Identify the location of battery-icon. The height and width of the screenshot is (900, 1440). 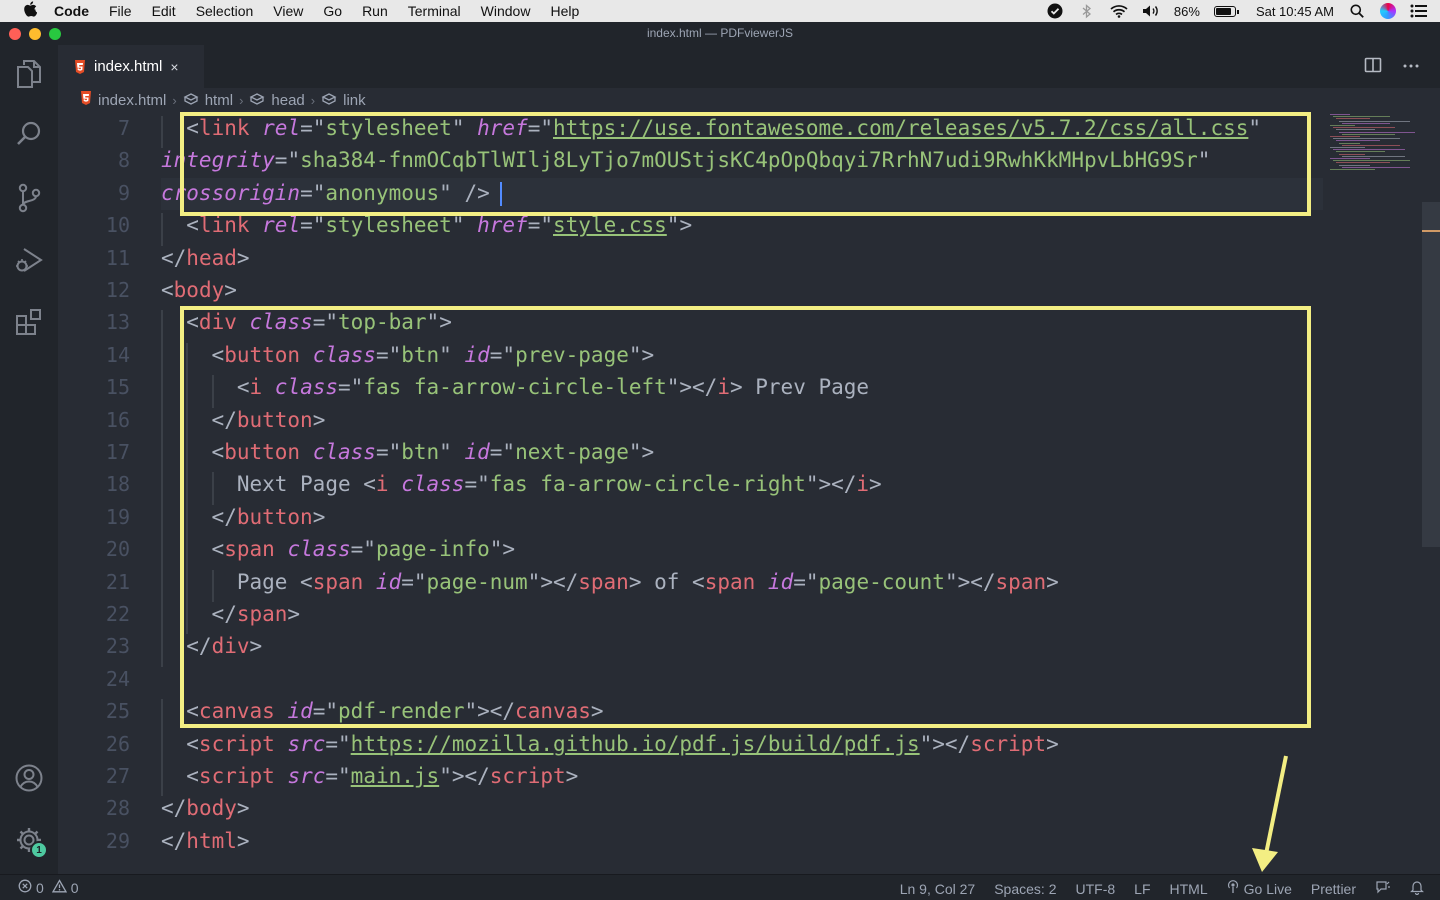
(1226, 11).